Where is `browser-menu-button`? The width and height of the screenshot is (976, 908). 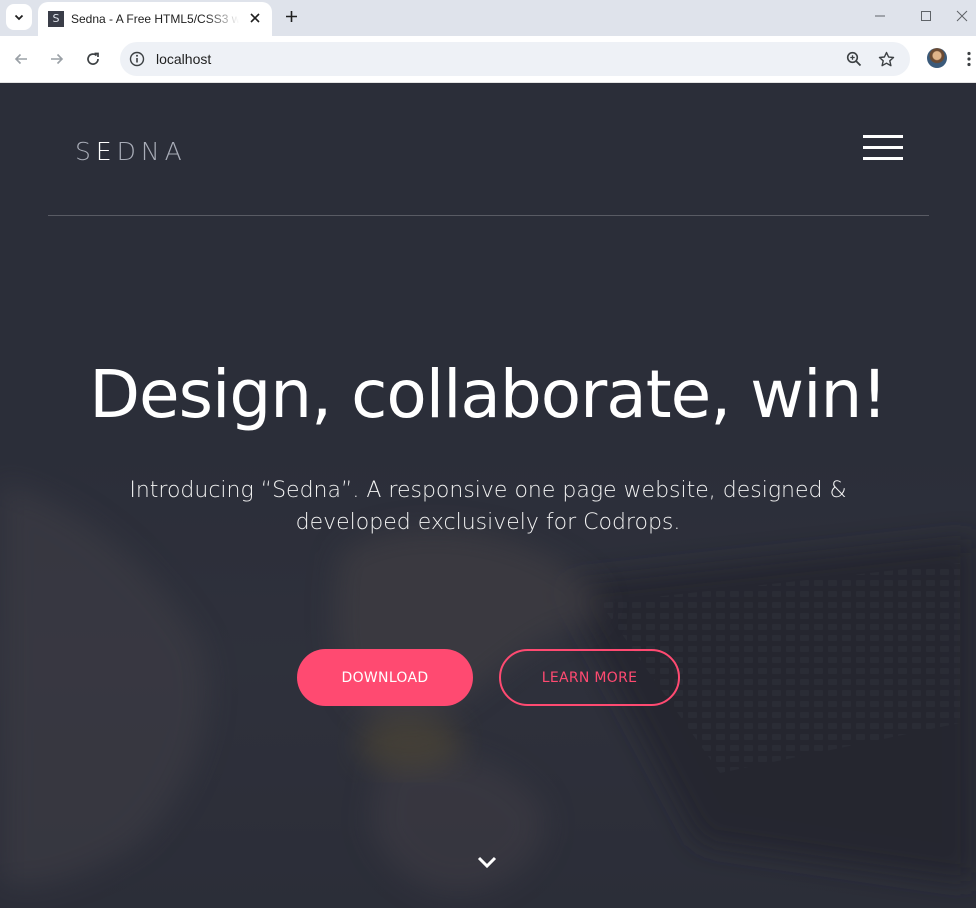 browser-menu-button is located at coordinates (969, 59).